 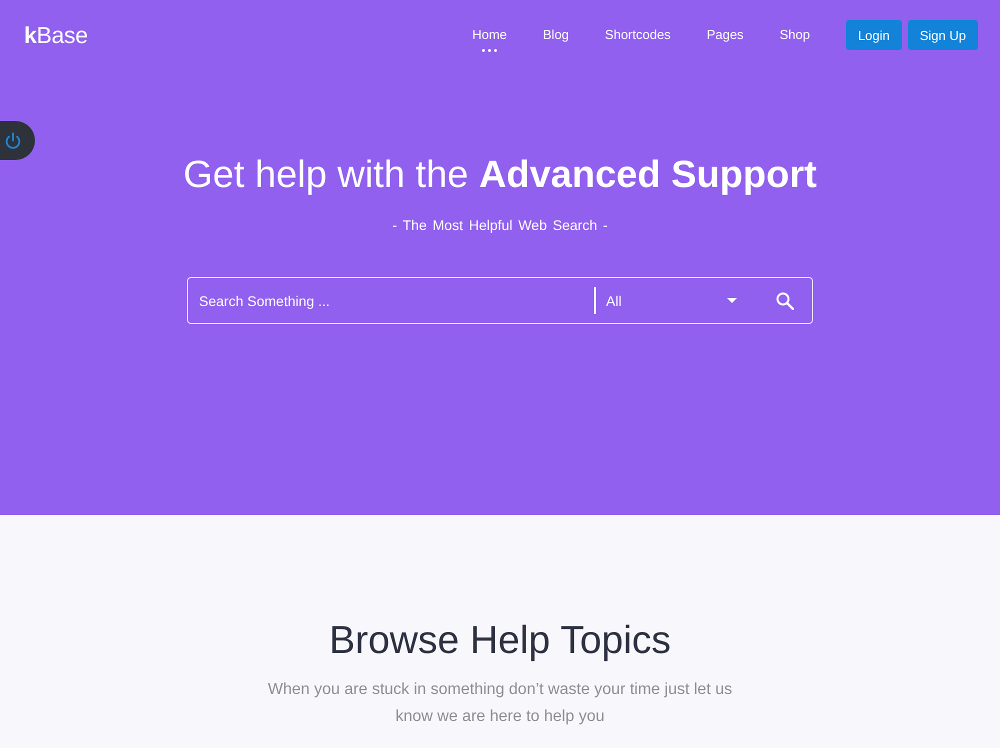 I want to click on hero-subtitle: - The Most Helpful Web Search -, so click(x=500, y=225).